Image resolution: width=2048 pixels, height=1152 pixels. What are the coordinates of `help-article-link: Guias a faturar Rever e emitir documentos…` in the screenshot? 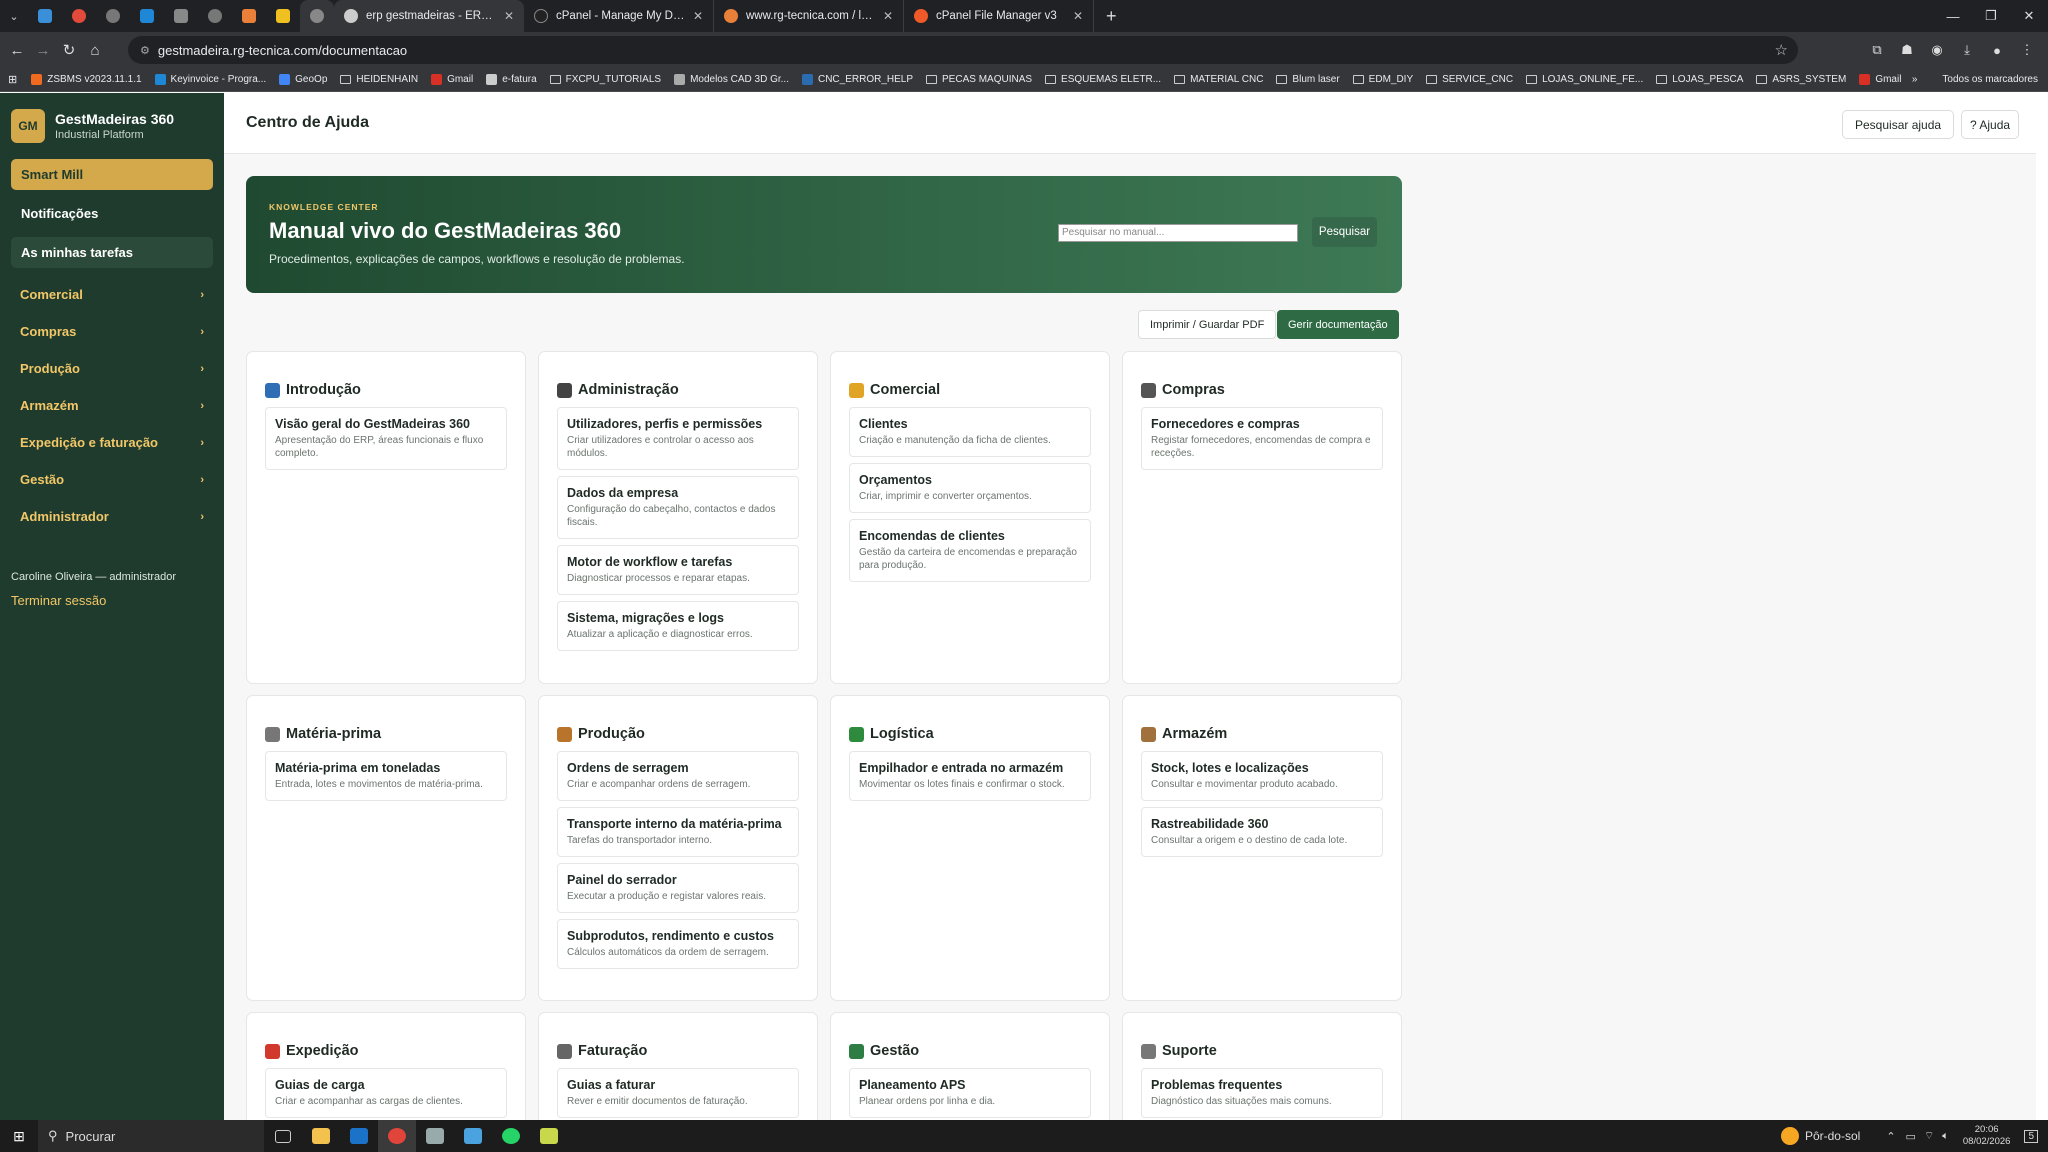 It's located at (678, 1093).